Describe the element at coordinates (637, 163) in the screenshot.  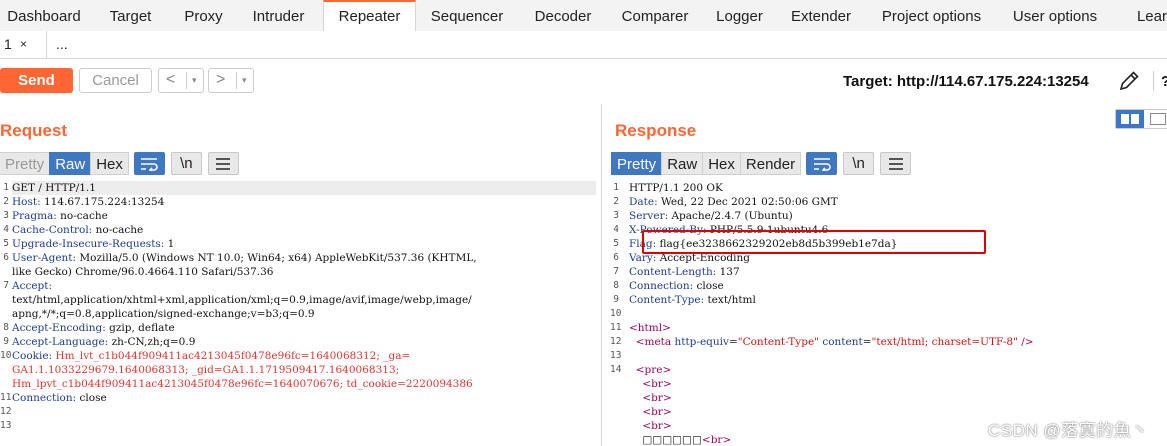
I see `response-pretty-tab: Pretty` at that location.